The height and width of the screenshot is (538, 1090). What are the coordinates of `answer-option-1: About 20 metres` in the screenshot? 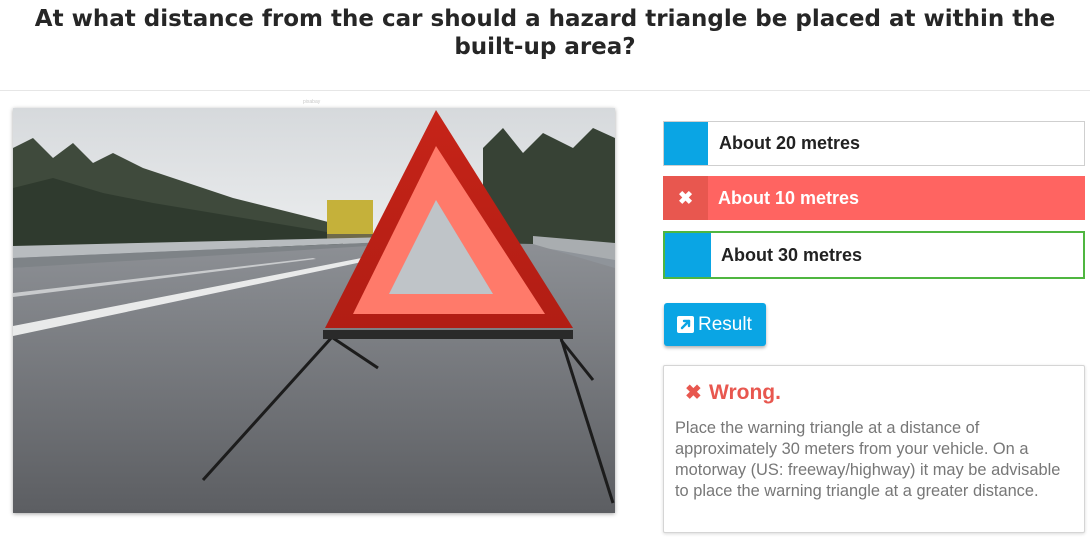 It's located at (874, 143).